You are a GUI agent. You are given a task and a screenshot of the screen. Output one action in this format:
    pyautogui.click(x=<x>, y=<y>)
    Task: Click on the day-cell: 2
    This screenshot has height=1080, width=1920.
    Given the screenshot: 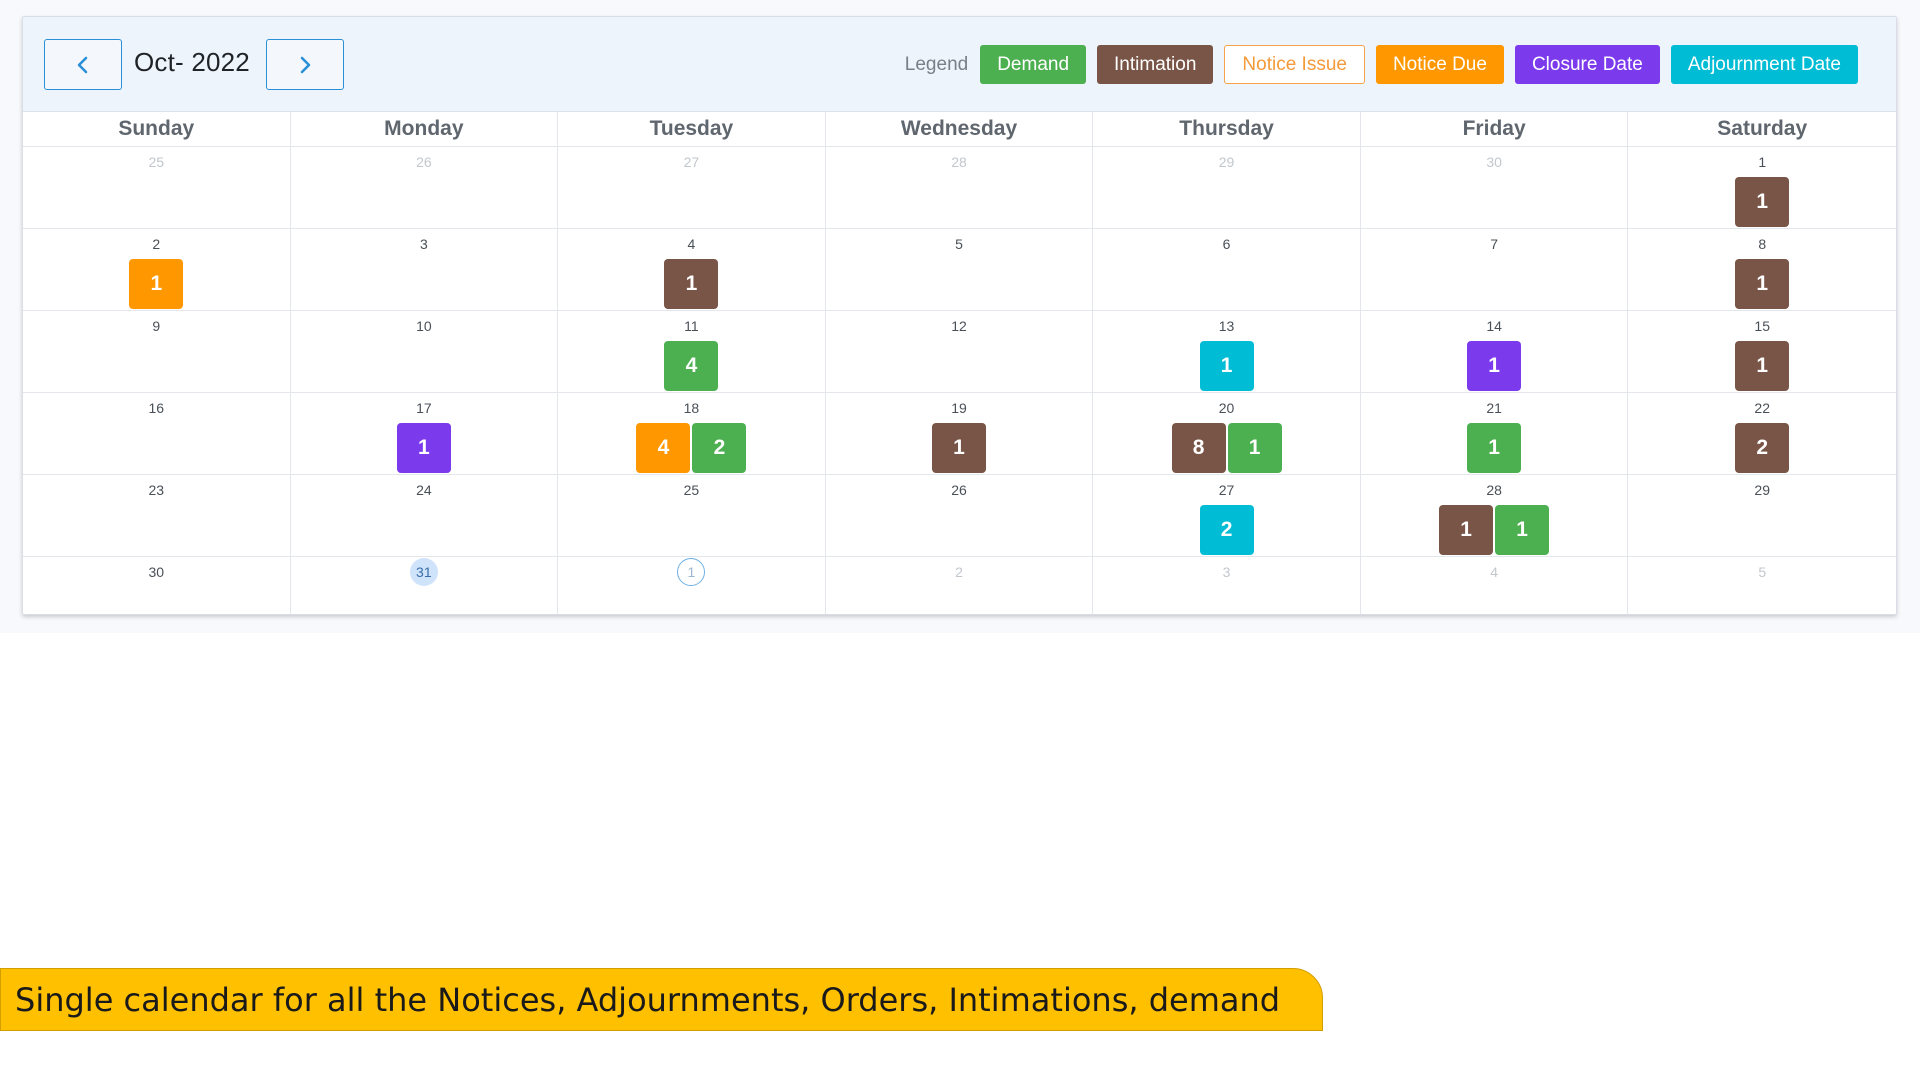 What is the action you would take?
    pyautogui.click(x=960, y=585)
    